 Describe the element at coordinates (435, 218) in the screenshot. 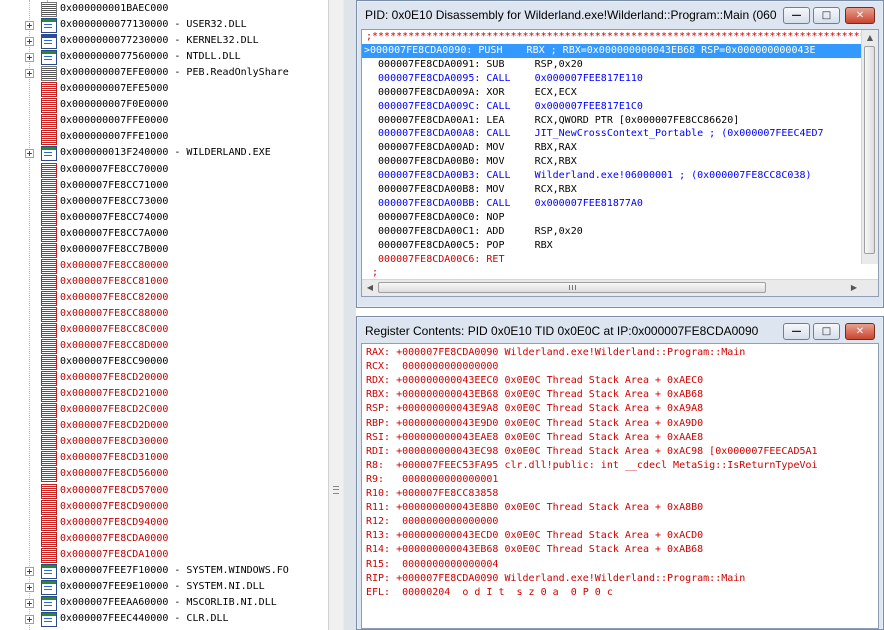

I see `instruction-line: 000007FE8CDA00C0: NOP` at that location.